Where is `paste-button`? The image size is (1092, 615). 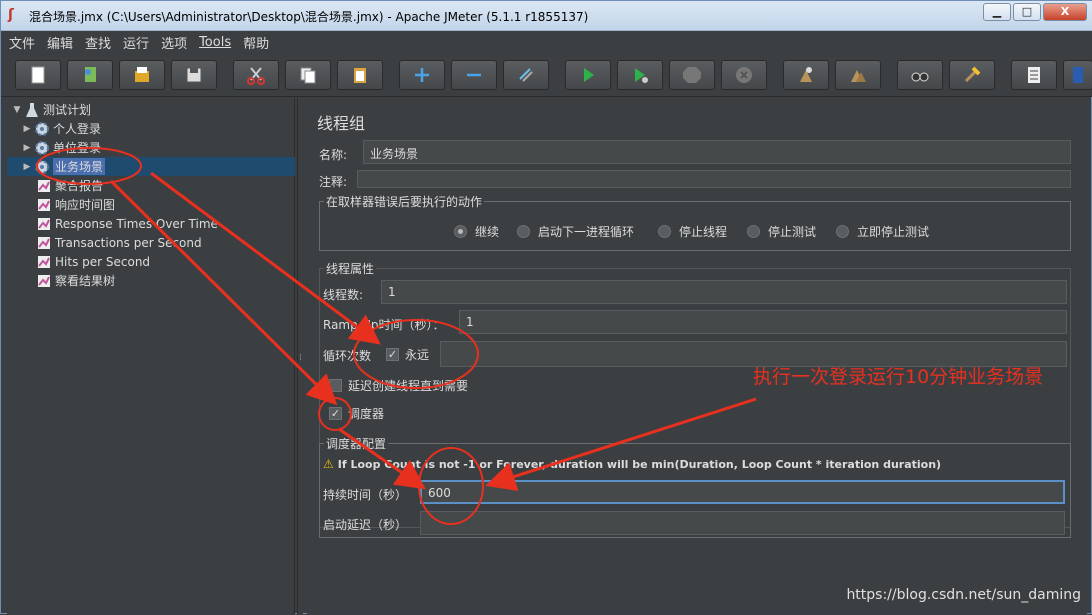 paste-button is located at coordinates (360, 75).